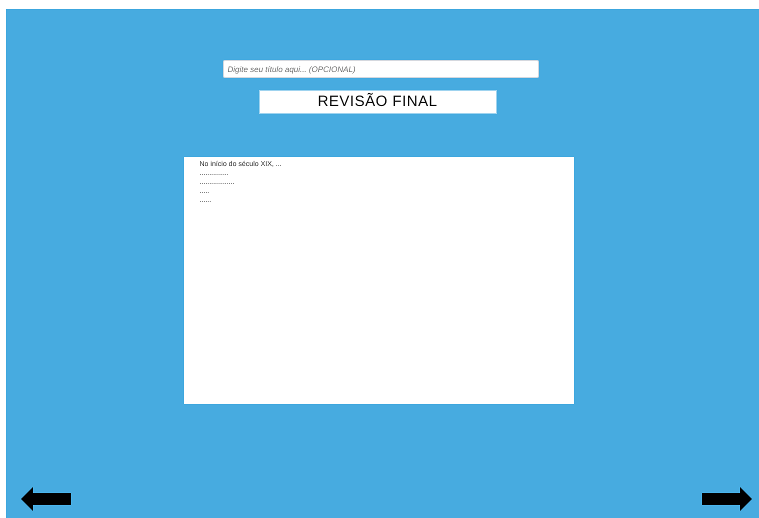 The height and width of the screenshot is (518, 759). Describe the element at coordinates (727, 499) in the screenshot. I see `forward-arrow-icon` at that location.